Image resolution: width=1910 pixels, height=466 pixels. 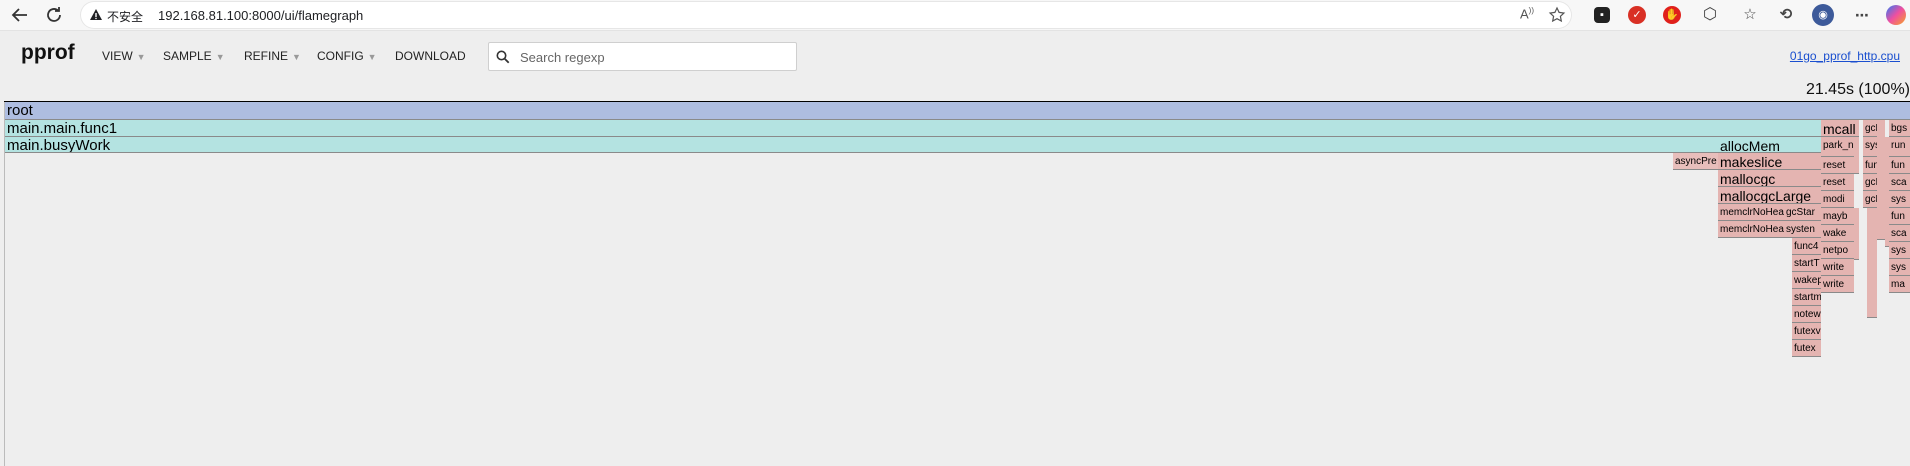 What do you see at coordinates (503, 57) in the screenshot?
I see `search-icon` at bounding box center [503, 57].